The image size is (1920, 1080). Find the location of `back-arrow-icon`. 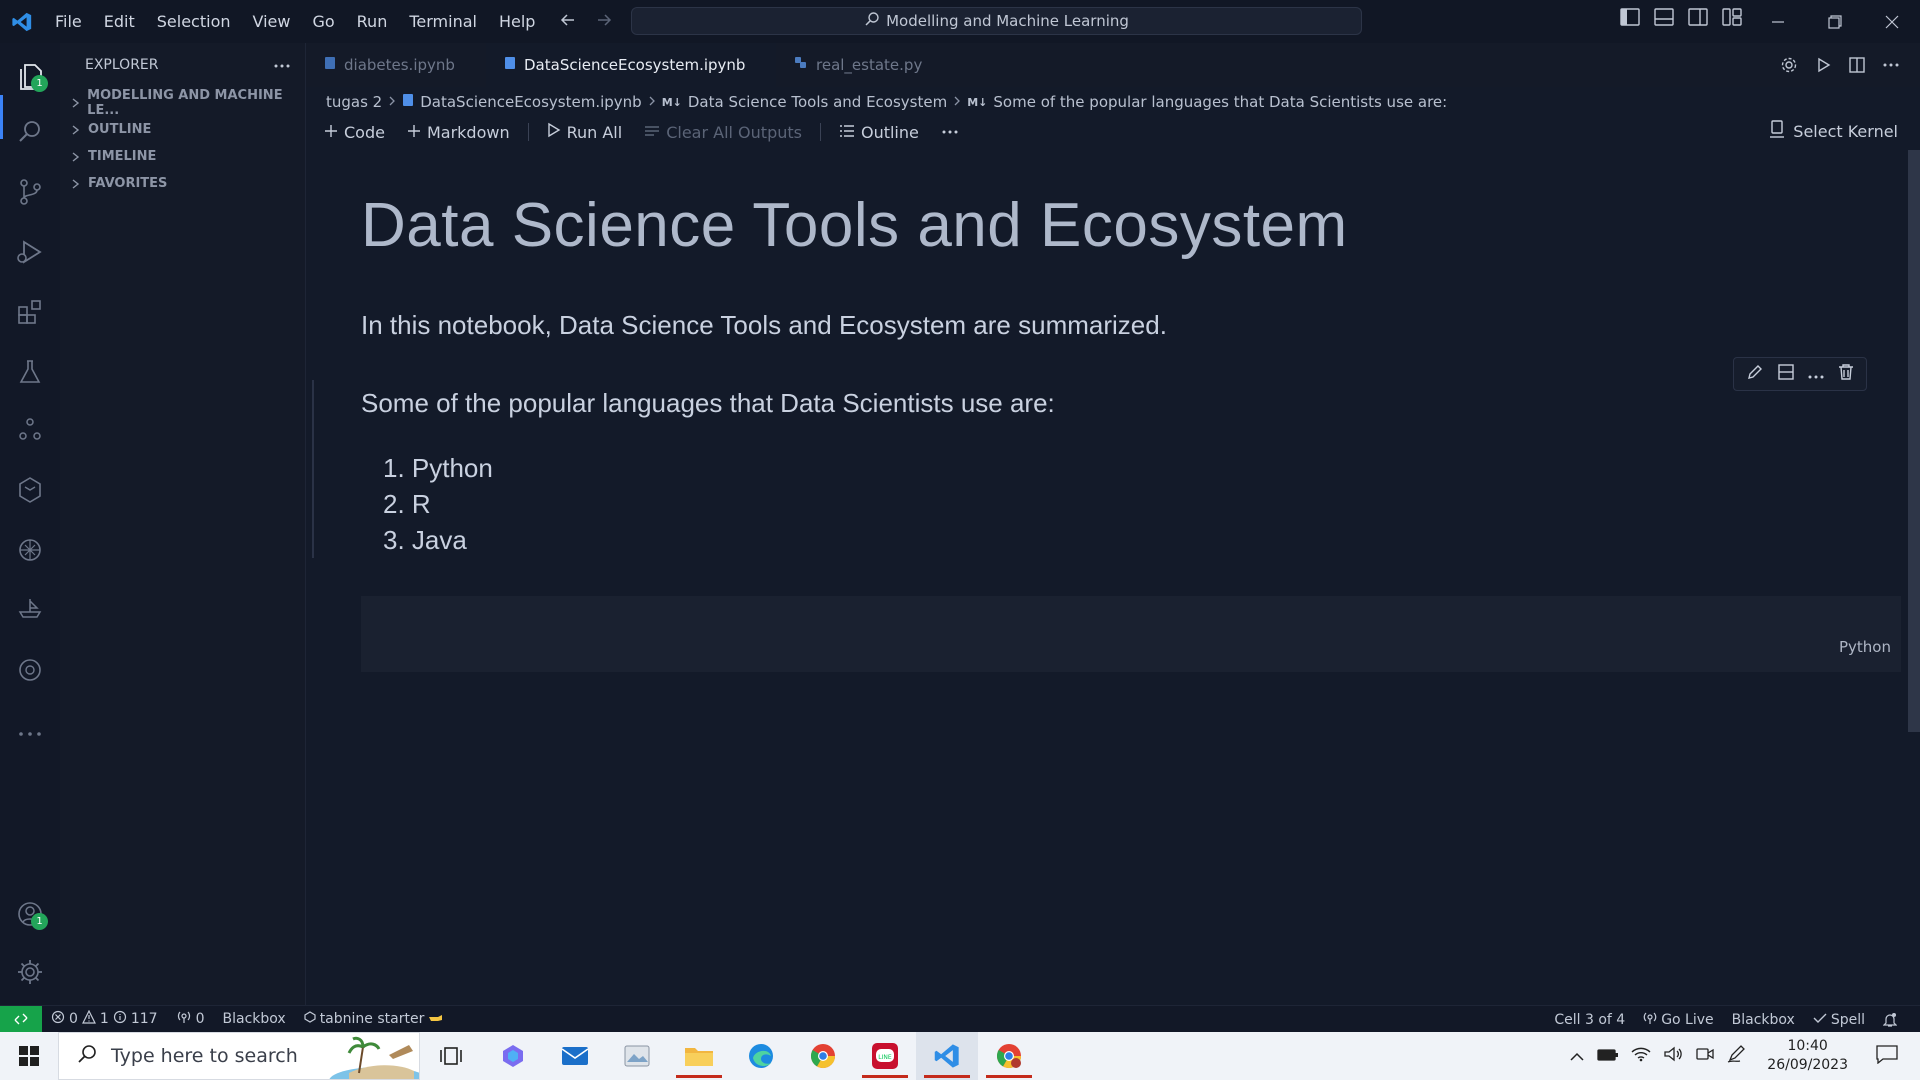

back-arrow-icon is located at coordinates (568, 22).